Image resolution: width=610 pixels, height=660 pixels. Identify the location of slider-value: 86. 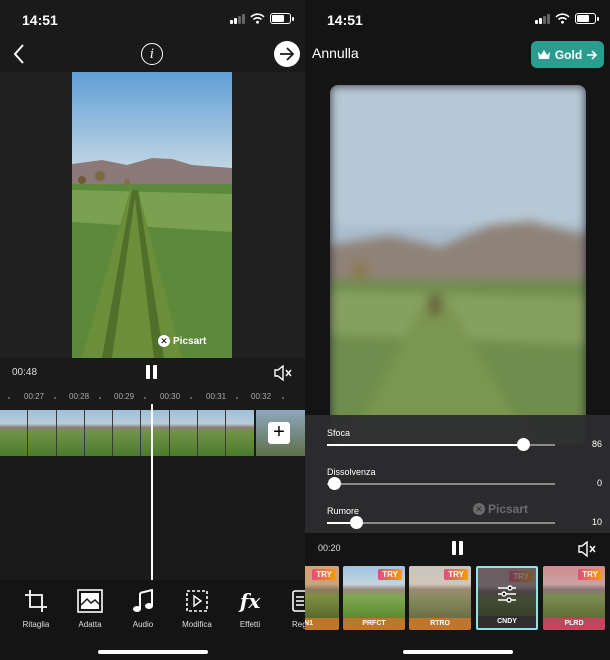
(596, 444).